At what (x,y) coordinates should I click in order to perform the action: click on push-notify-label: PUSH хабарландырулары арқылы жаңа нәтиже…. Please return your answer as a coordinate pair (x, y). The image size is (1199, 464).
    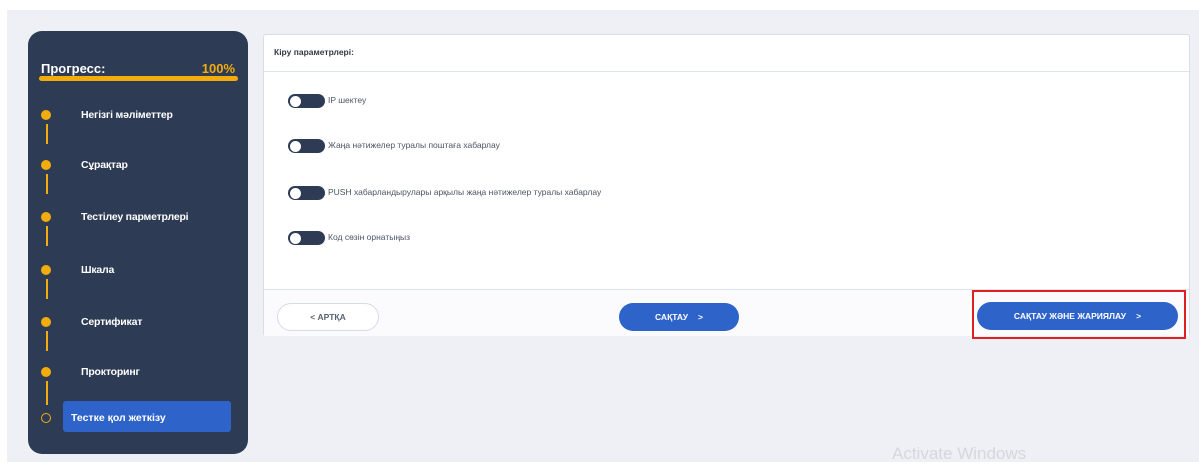
    Looking at the image, I should click on (465, 192).